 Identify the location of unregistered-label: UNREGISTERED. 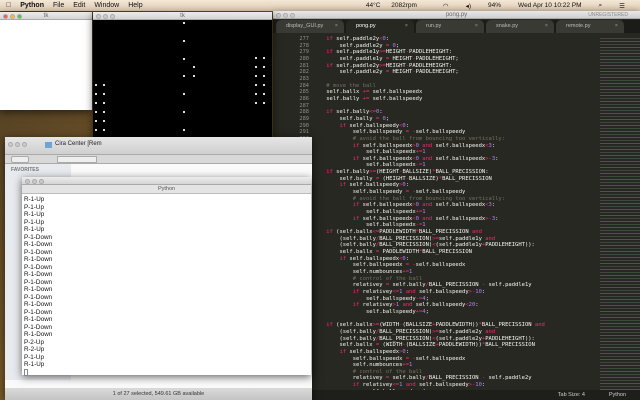
(608, 15).